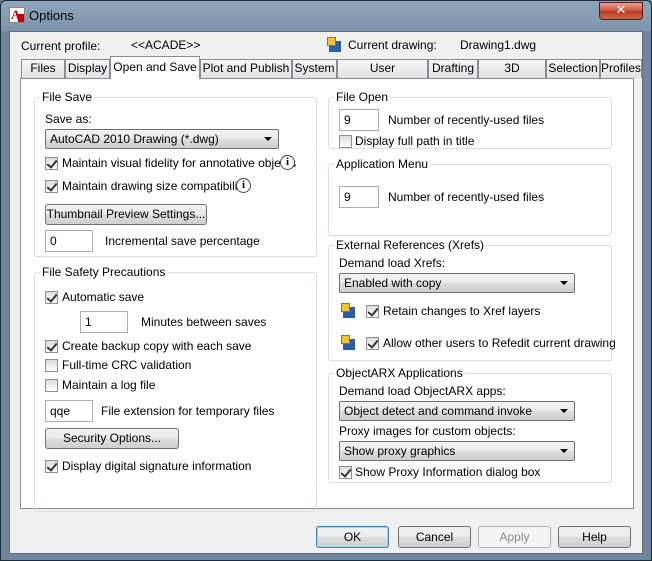 The image size is (652, 561). I want to click on retain-changes-label: Retain changes to Xref layers, so click(462, 311).